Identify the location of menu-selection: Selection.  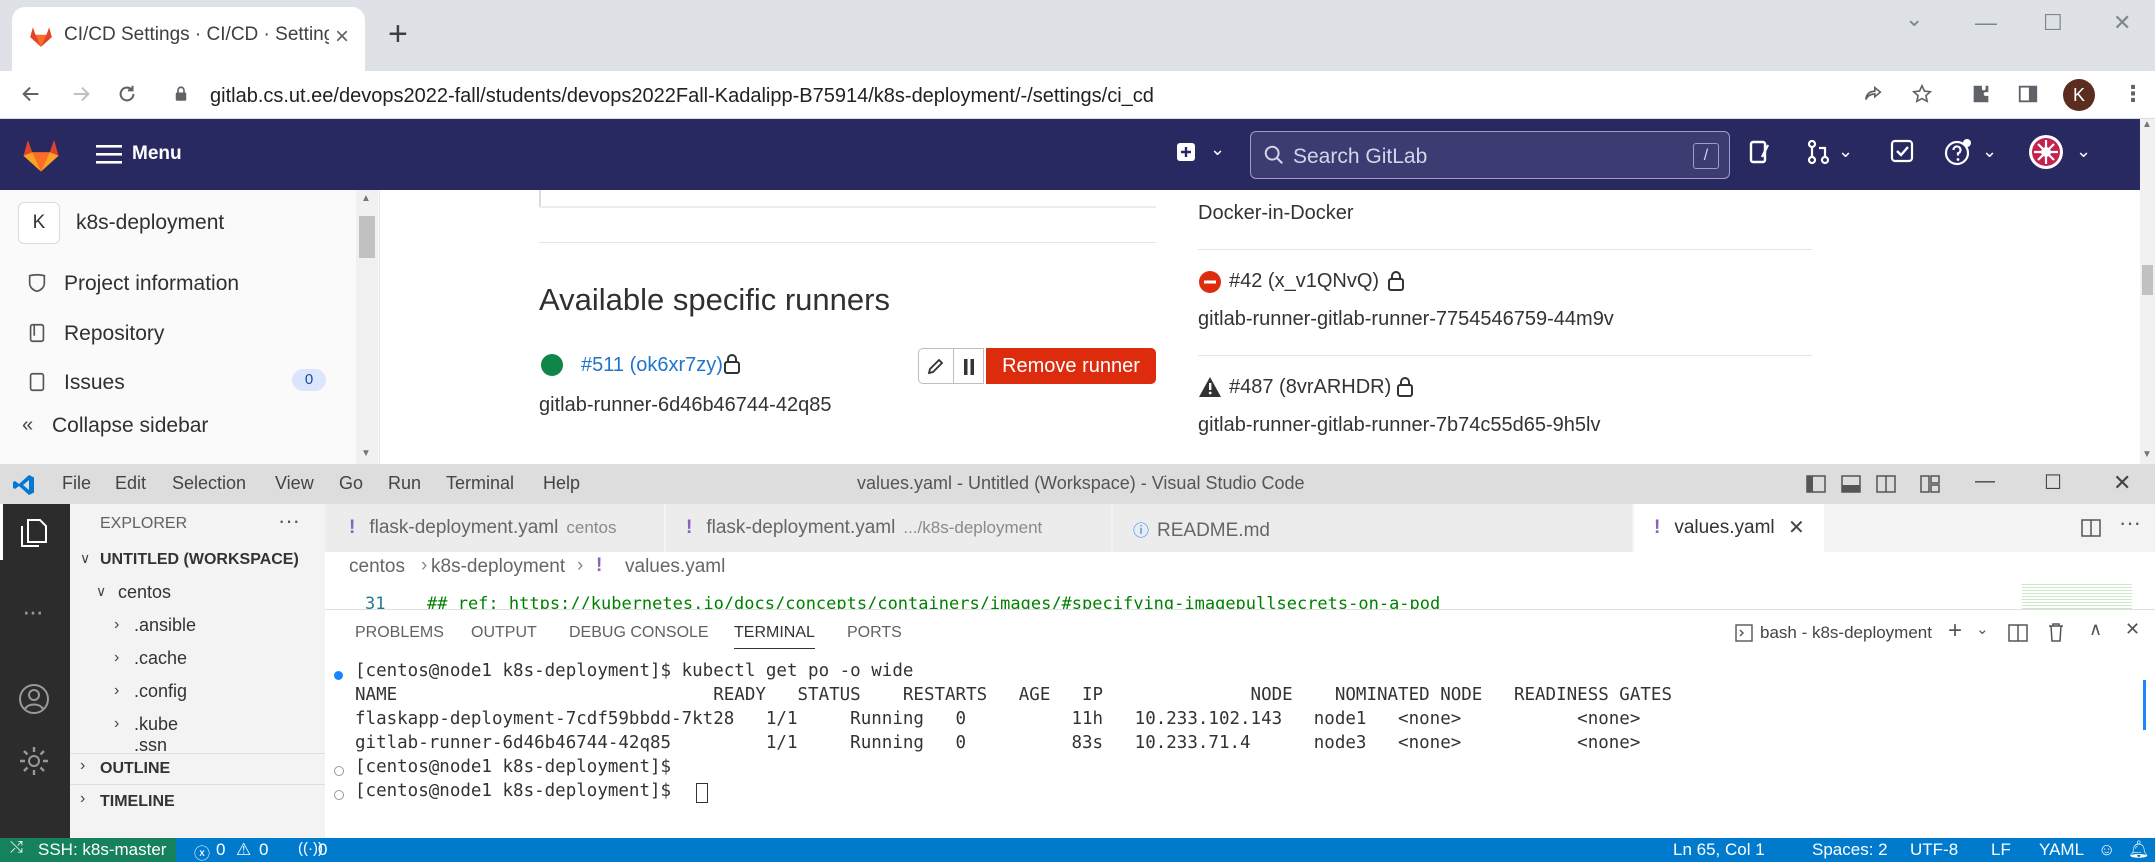
(209, 483).